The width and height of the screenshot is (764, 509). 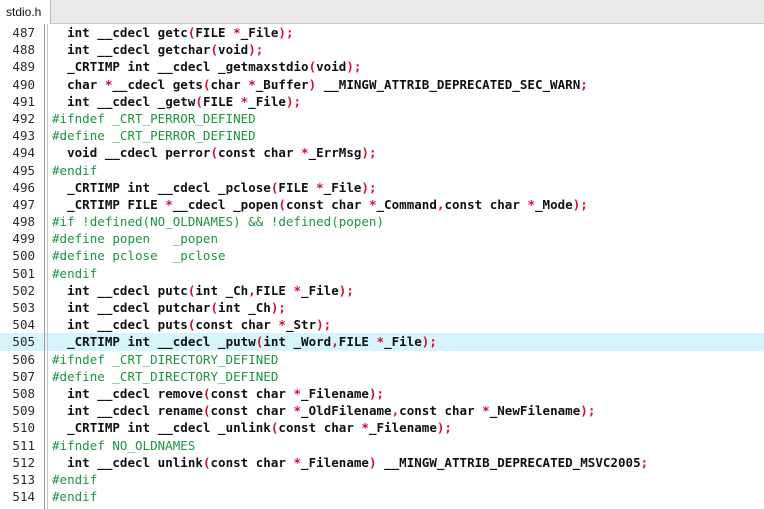 I want to click on code-line-text: #ifndef _CRT_DIRECTORY_DEFINED, so click(x=165, y=359).